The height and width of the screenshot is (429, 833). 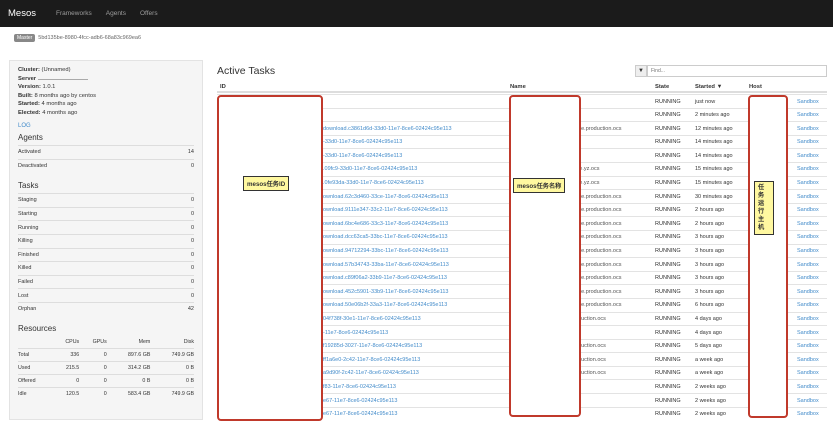 What do you see at coordinates (518, 87) in the screenshot?
I see `header-name: Name` at bounding box center [518, 87].